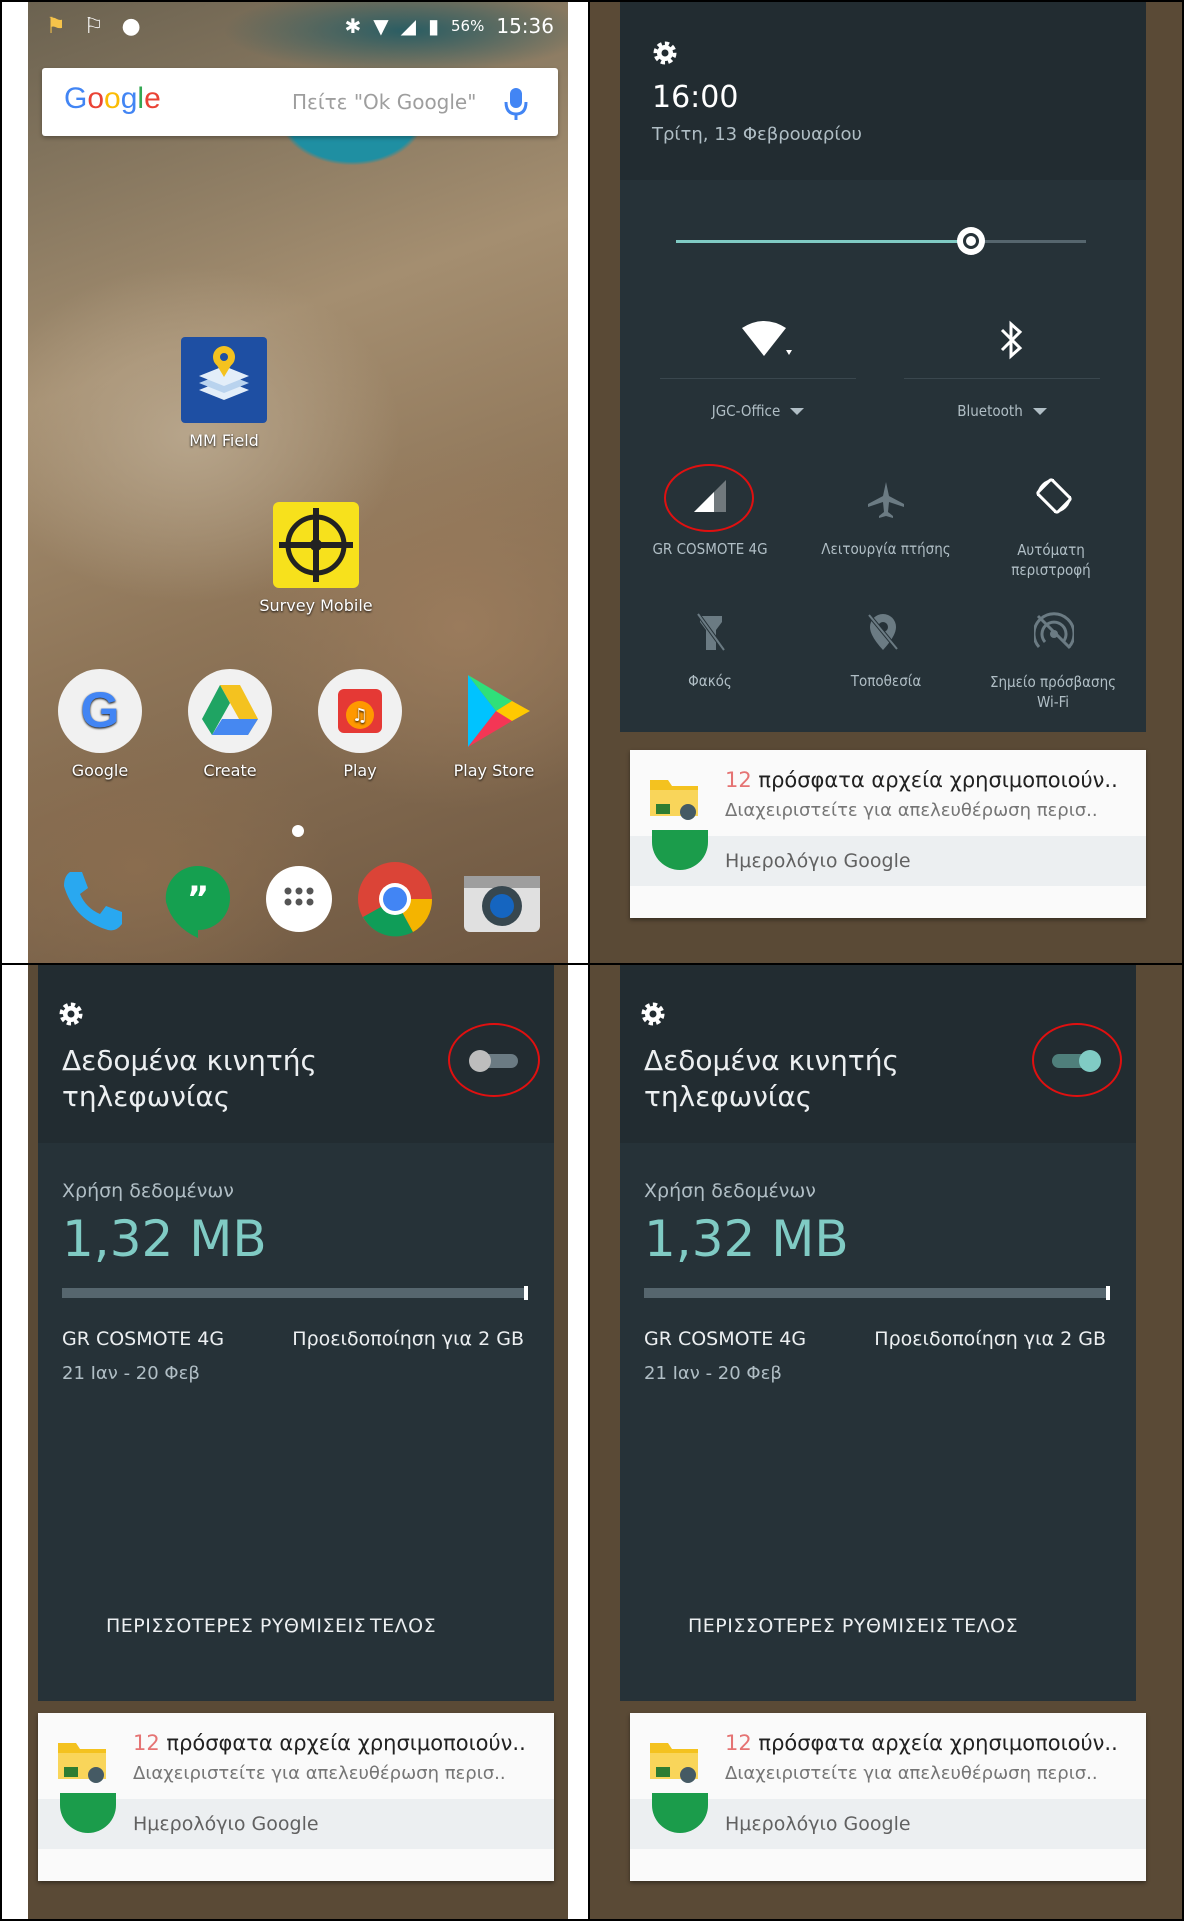  Describe the element at coordinates (408, 26) in the screenshot. I see `signal-icon: ◢` at that location.